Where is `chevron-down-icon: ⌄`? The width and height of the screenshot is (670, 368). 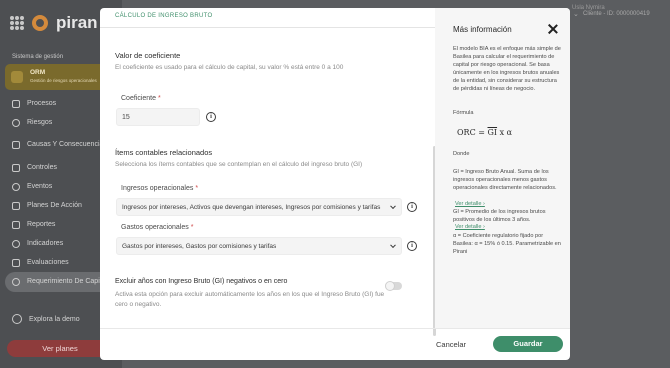
chevron-down-icon: ⌄ is located at coordinates (576, 14).